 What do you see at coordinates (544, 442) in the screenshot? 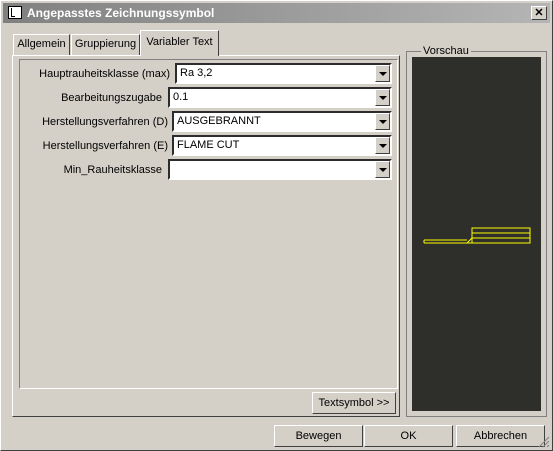
I see `resize-grip-icon` at bounding box center [544, 442].